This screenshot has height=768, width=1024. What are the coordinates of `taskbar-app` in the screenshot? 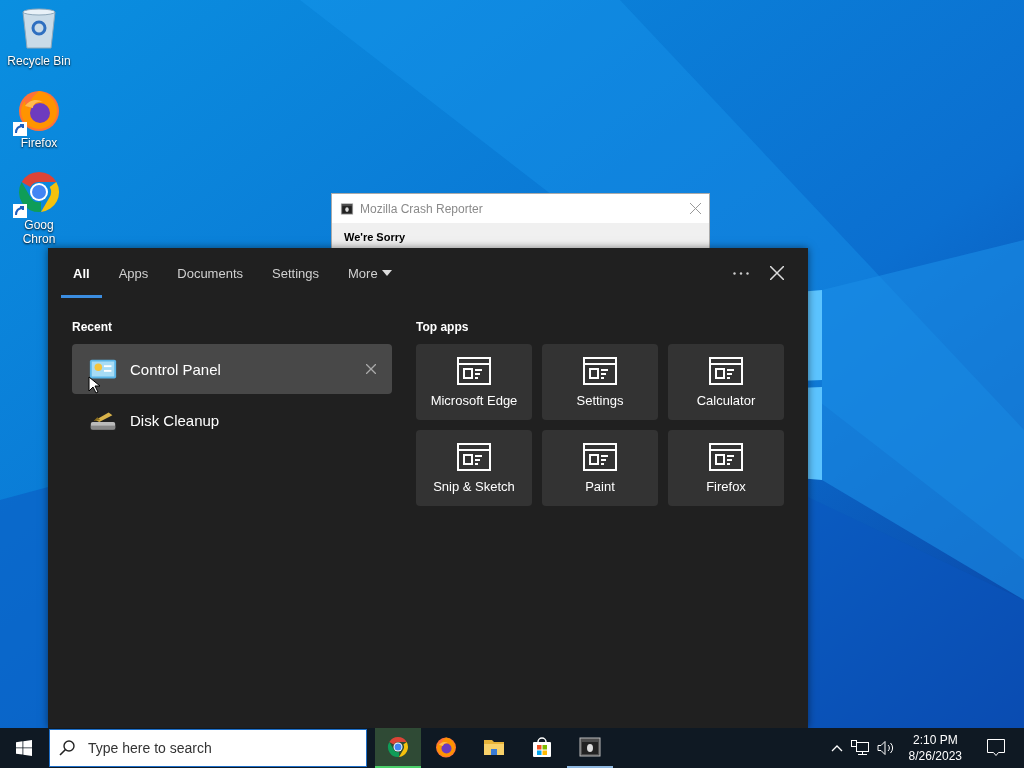 It's located at (398, 748).